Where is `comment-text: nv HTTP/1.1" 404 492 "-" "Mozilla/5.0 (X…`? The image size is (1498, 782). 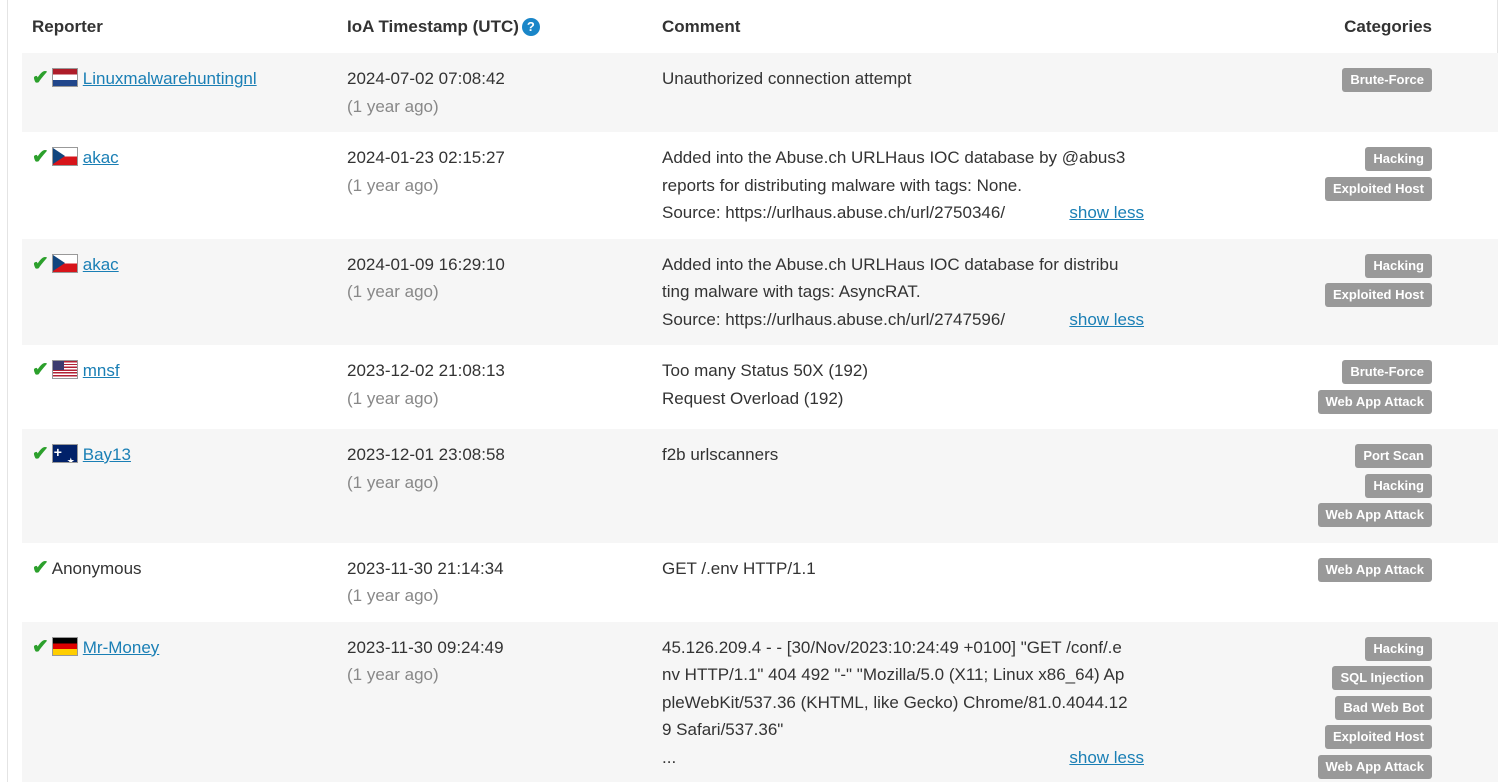
comment-text: nv HTTP/1.1" 404 492 "-" "Mozilla/5.0 (X… is located at coordinates (893, 674).